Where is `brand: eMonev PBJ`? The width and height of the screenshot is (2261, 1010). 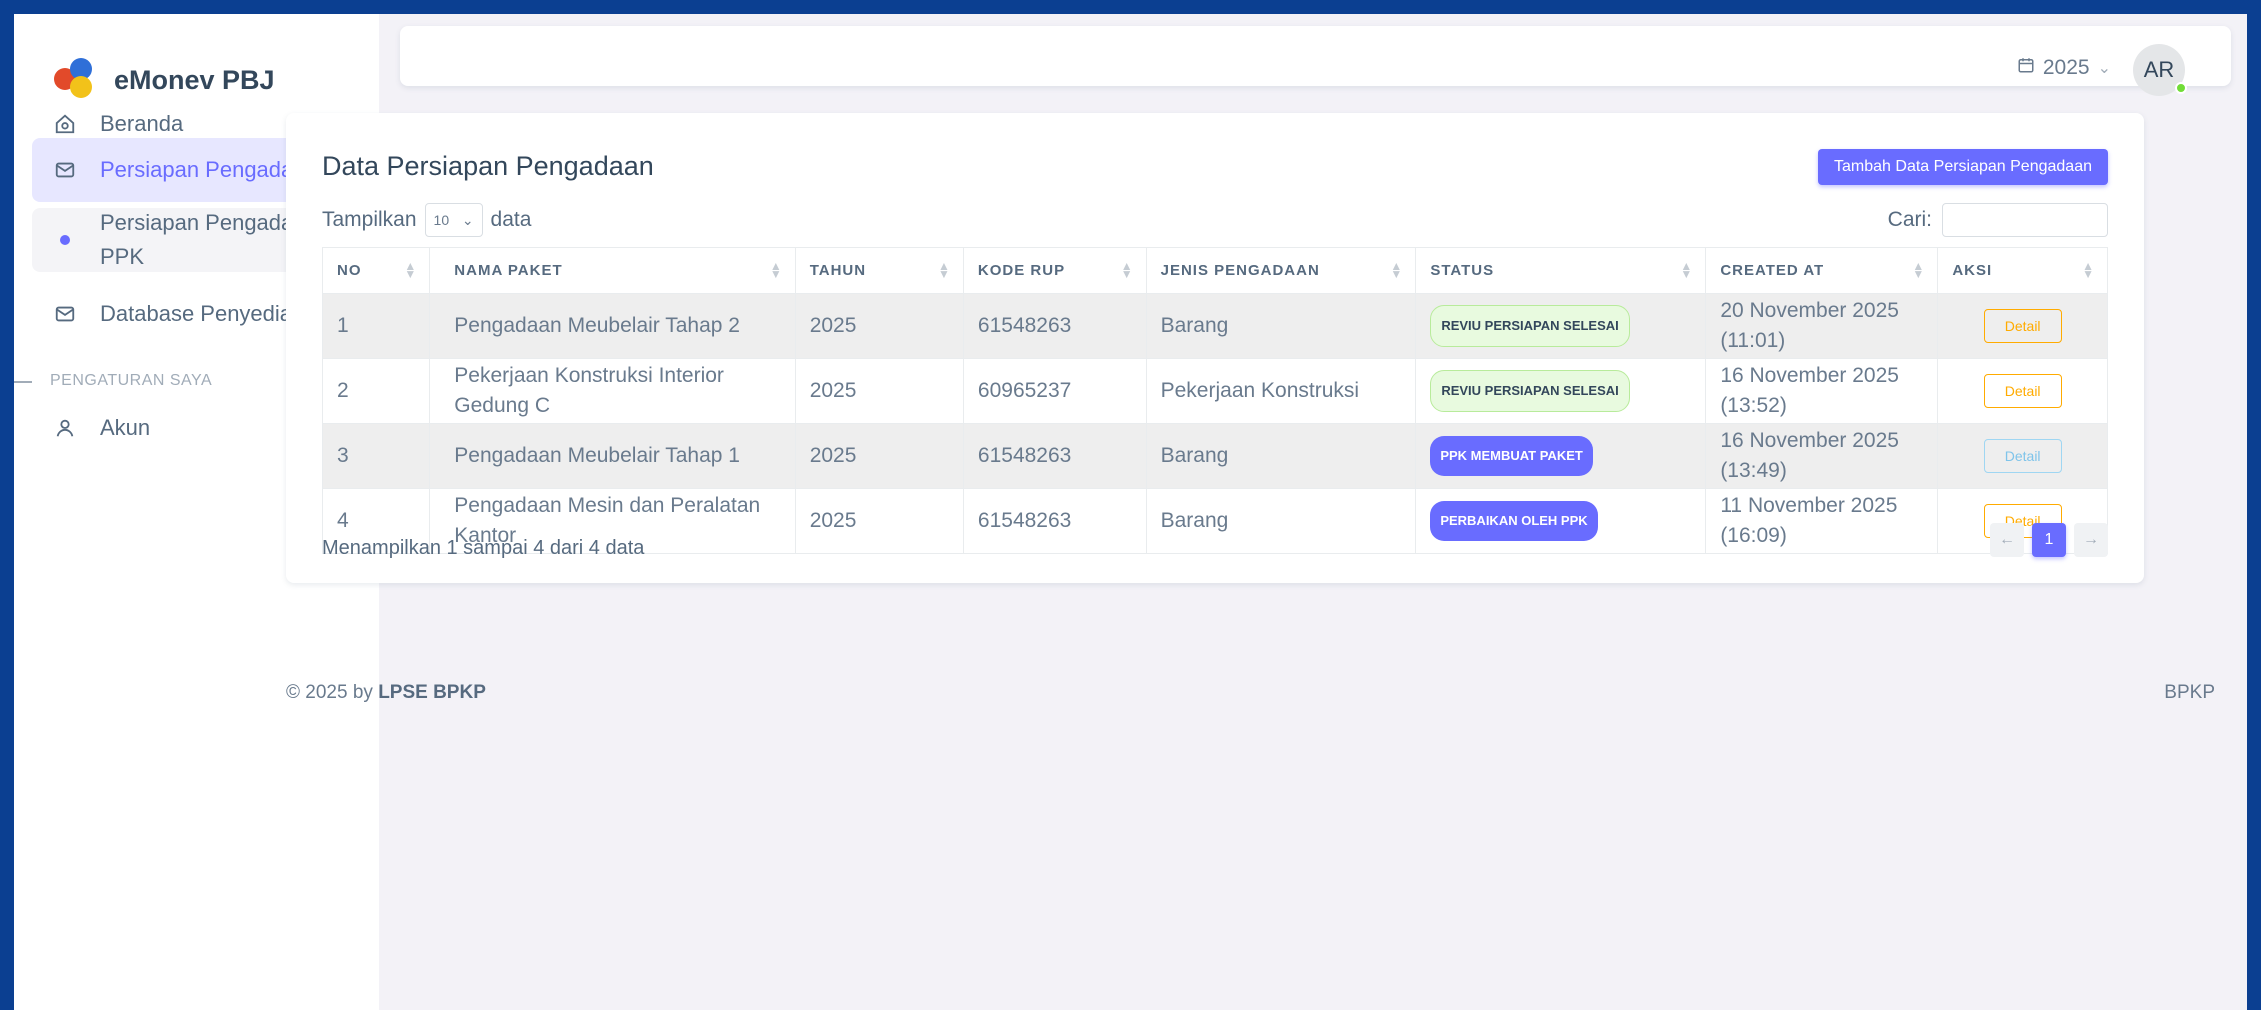
brand: eMonev PBJ is located at coordinates (164, 80).